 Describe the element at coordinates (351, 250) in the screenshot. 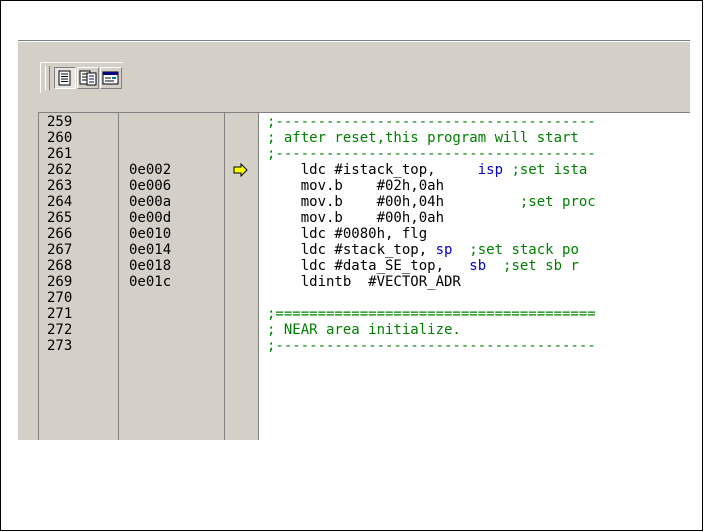

I see `code-text: ldc #stack_top,` at that location.